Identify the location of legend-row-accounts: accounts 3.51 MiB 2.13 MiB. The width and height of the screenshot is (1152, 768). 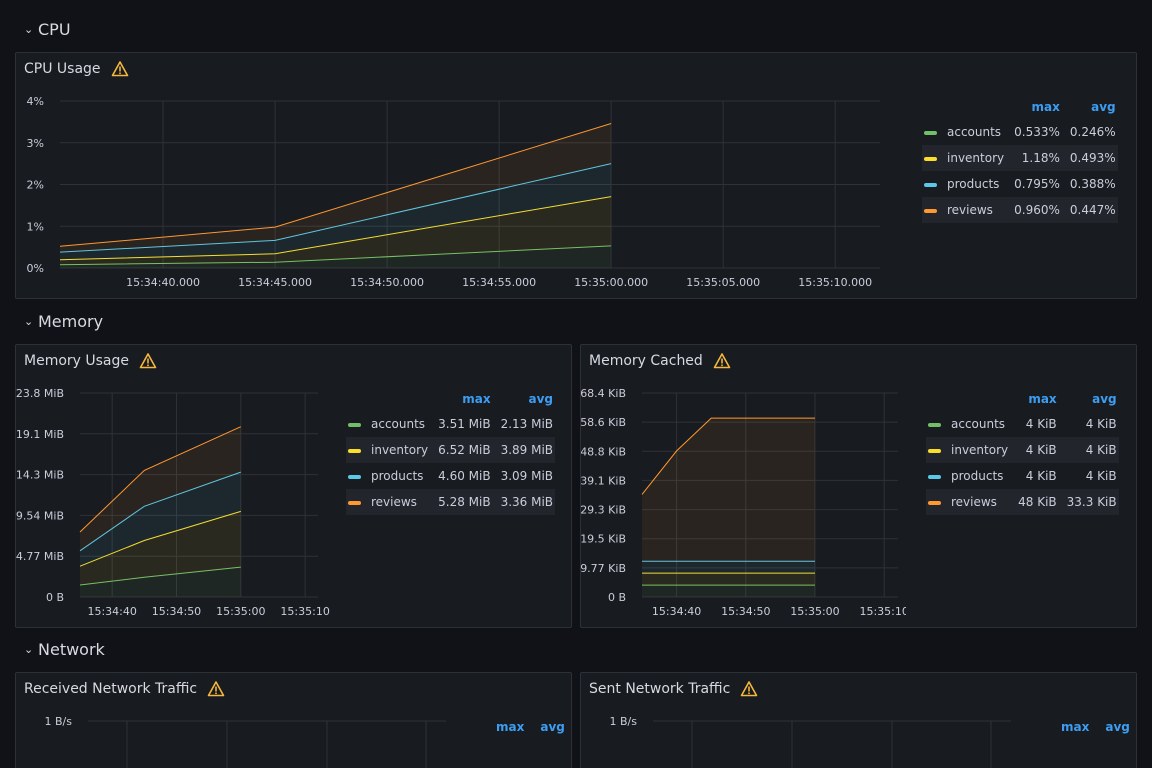
(450, 424).